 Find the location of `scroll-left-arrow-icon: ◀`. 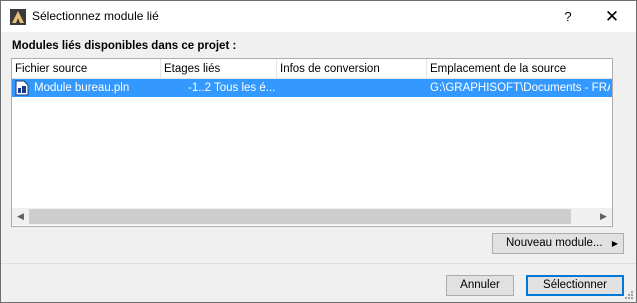

scroll-left-arrow-icon: ◀ is located at coordinates (20, 216).